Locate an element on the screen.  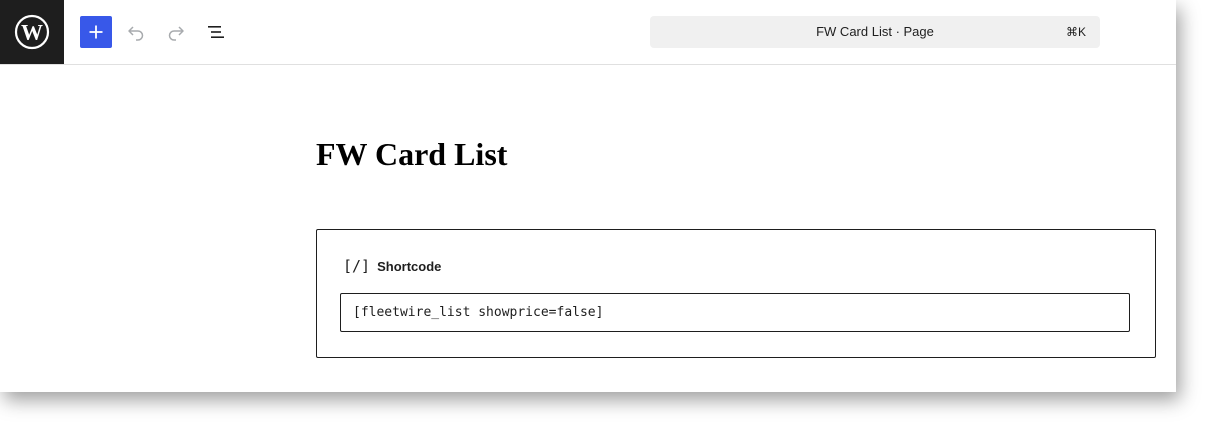
undo-icon is located at coordinates (136, 33).